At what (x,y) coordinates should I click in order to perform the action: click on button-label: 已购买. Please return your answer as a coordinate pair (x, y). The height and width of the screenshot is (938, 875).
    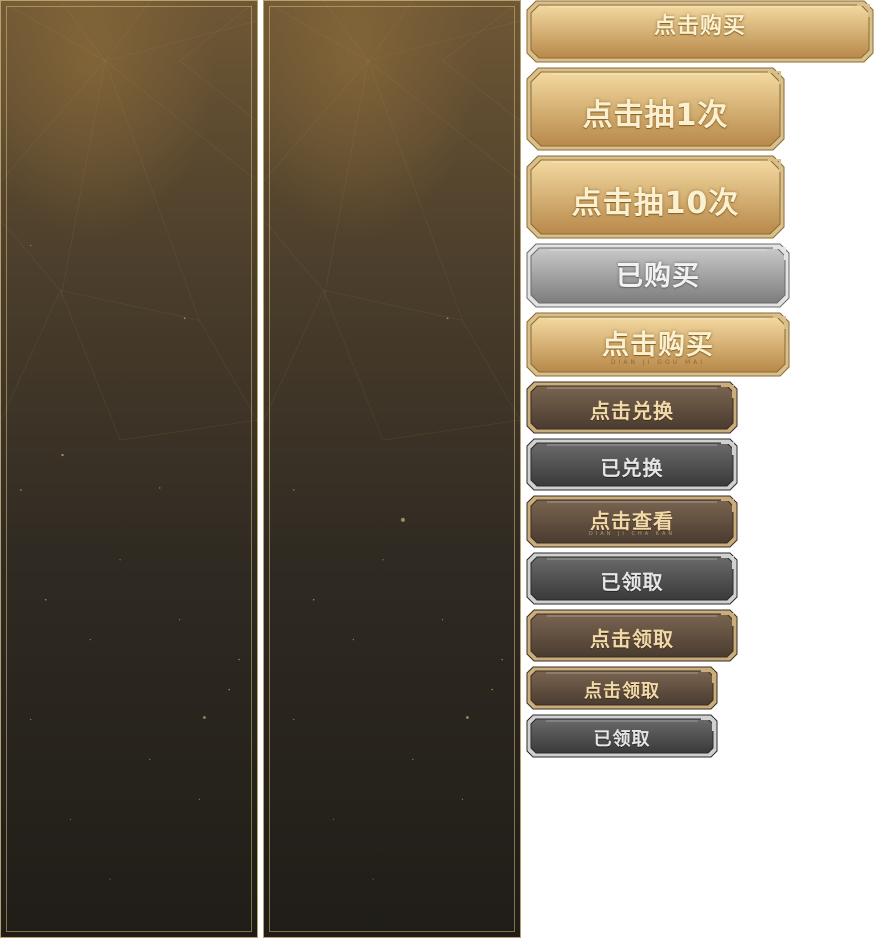
    Looking at the image, I should click on (658, 276).